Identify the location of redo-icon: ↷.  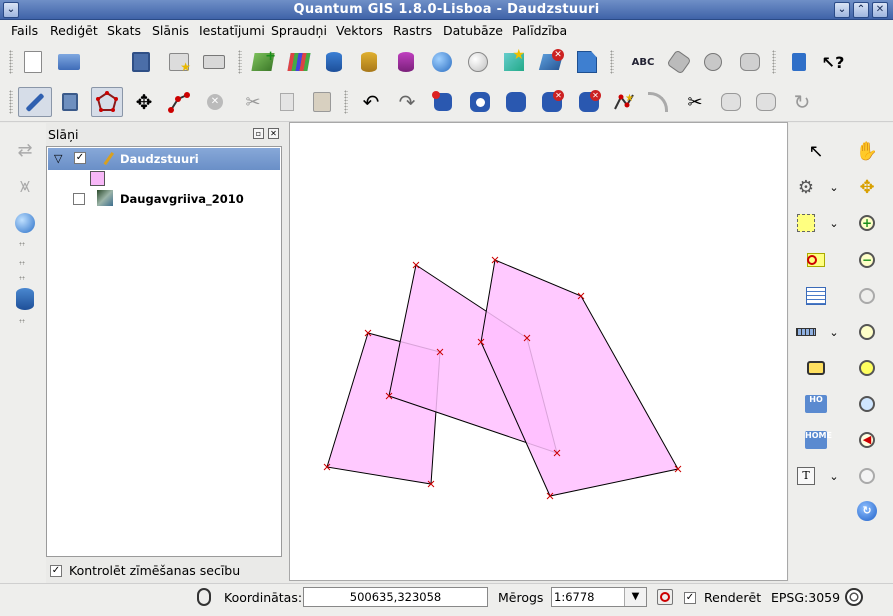
(407, 102).